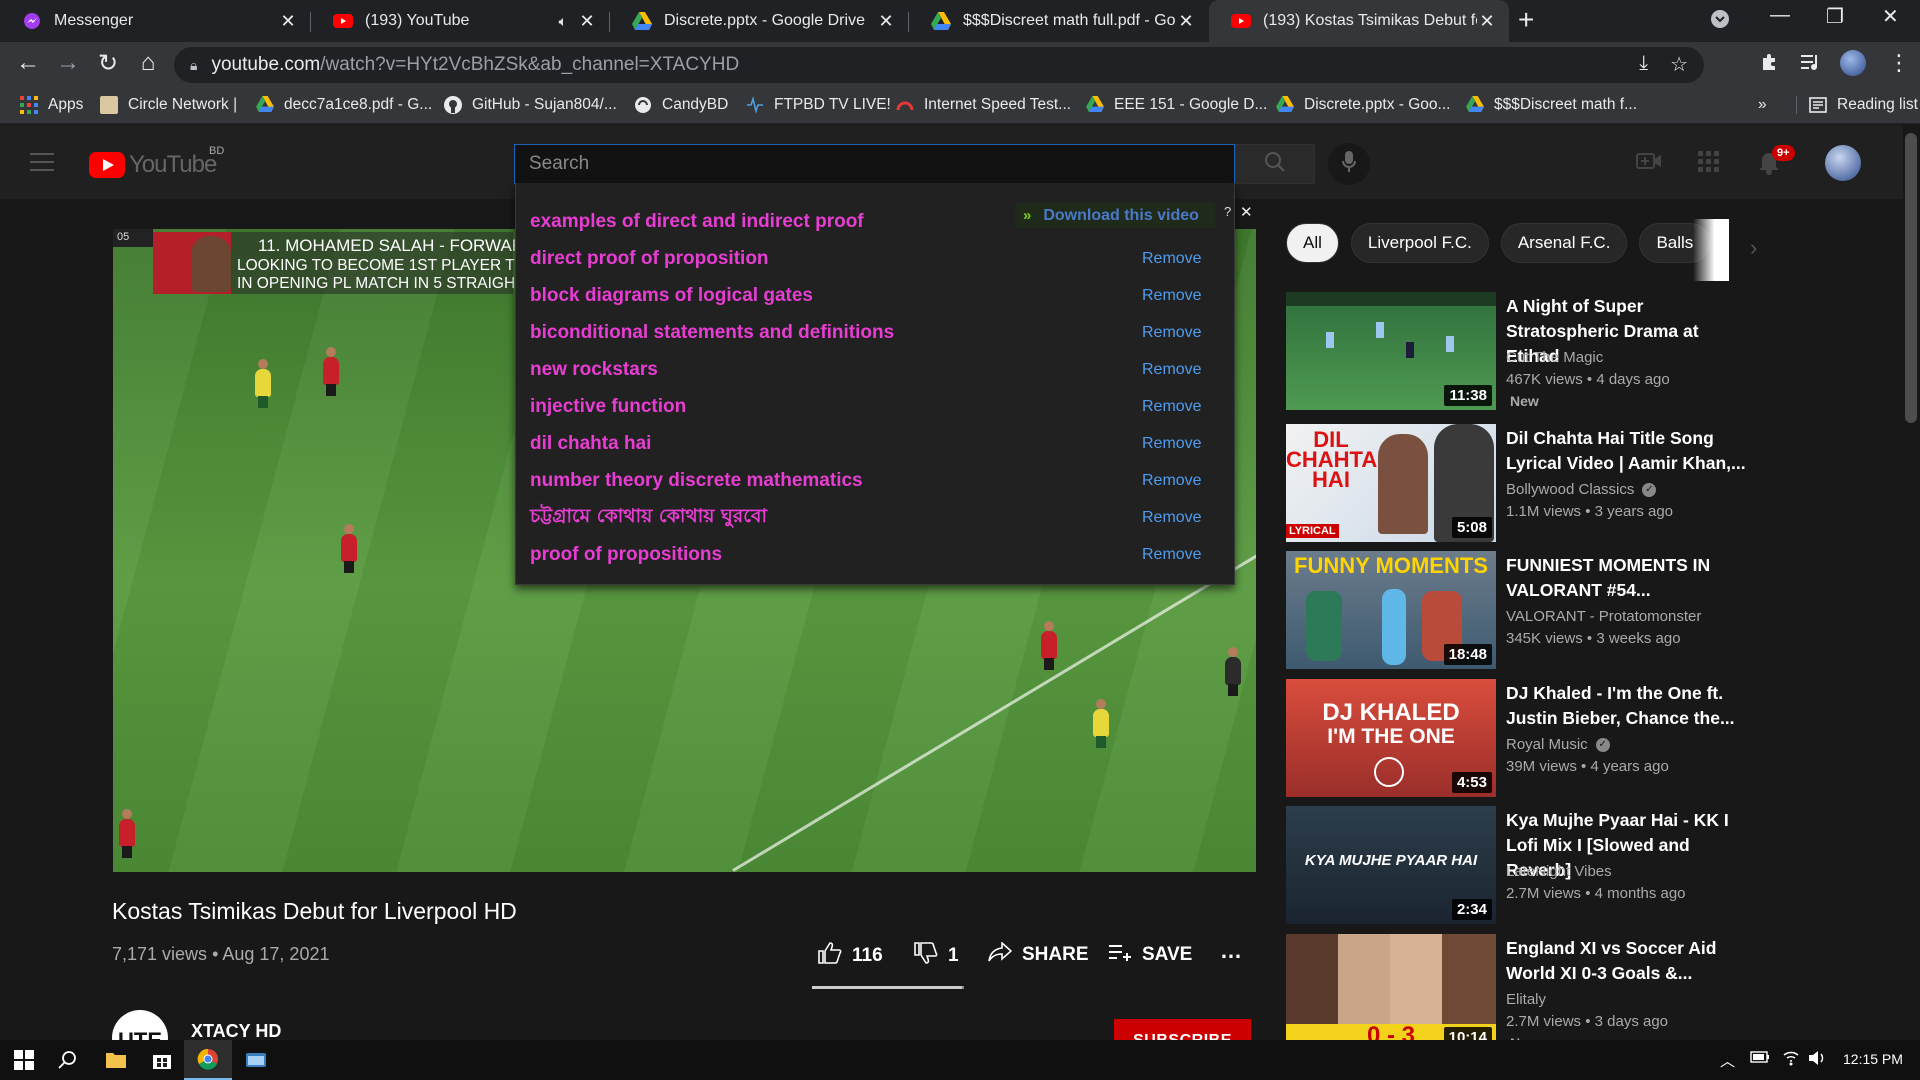 The height and width of the screenshot is (1080, 1920). What do you see at coordinates (1899, 63) in the screenshot?
I see `browser-menu-icon: ⋮` at bounding box center [1899, 63].